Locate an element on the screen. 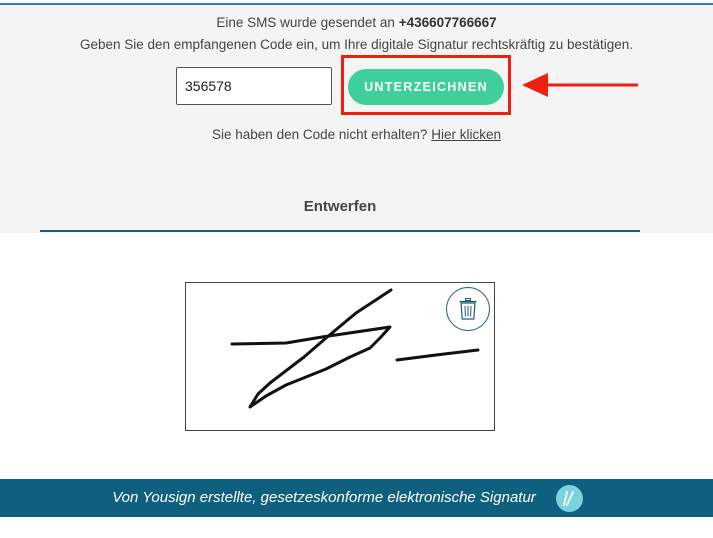  sms-sent-prefix: Eine SMS wurde gesendet an is located at coordinates (305, 22).